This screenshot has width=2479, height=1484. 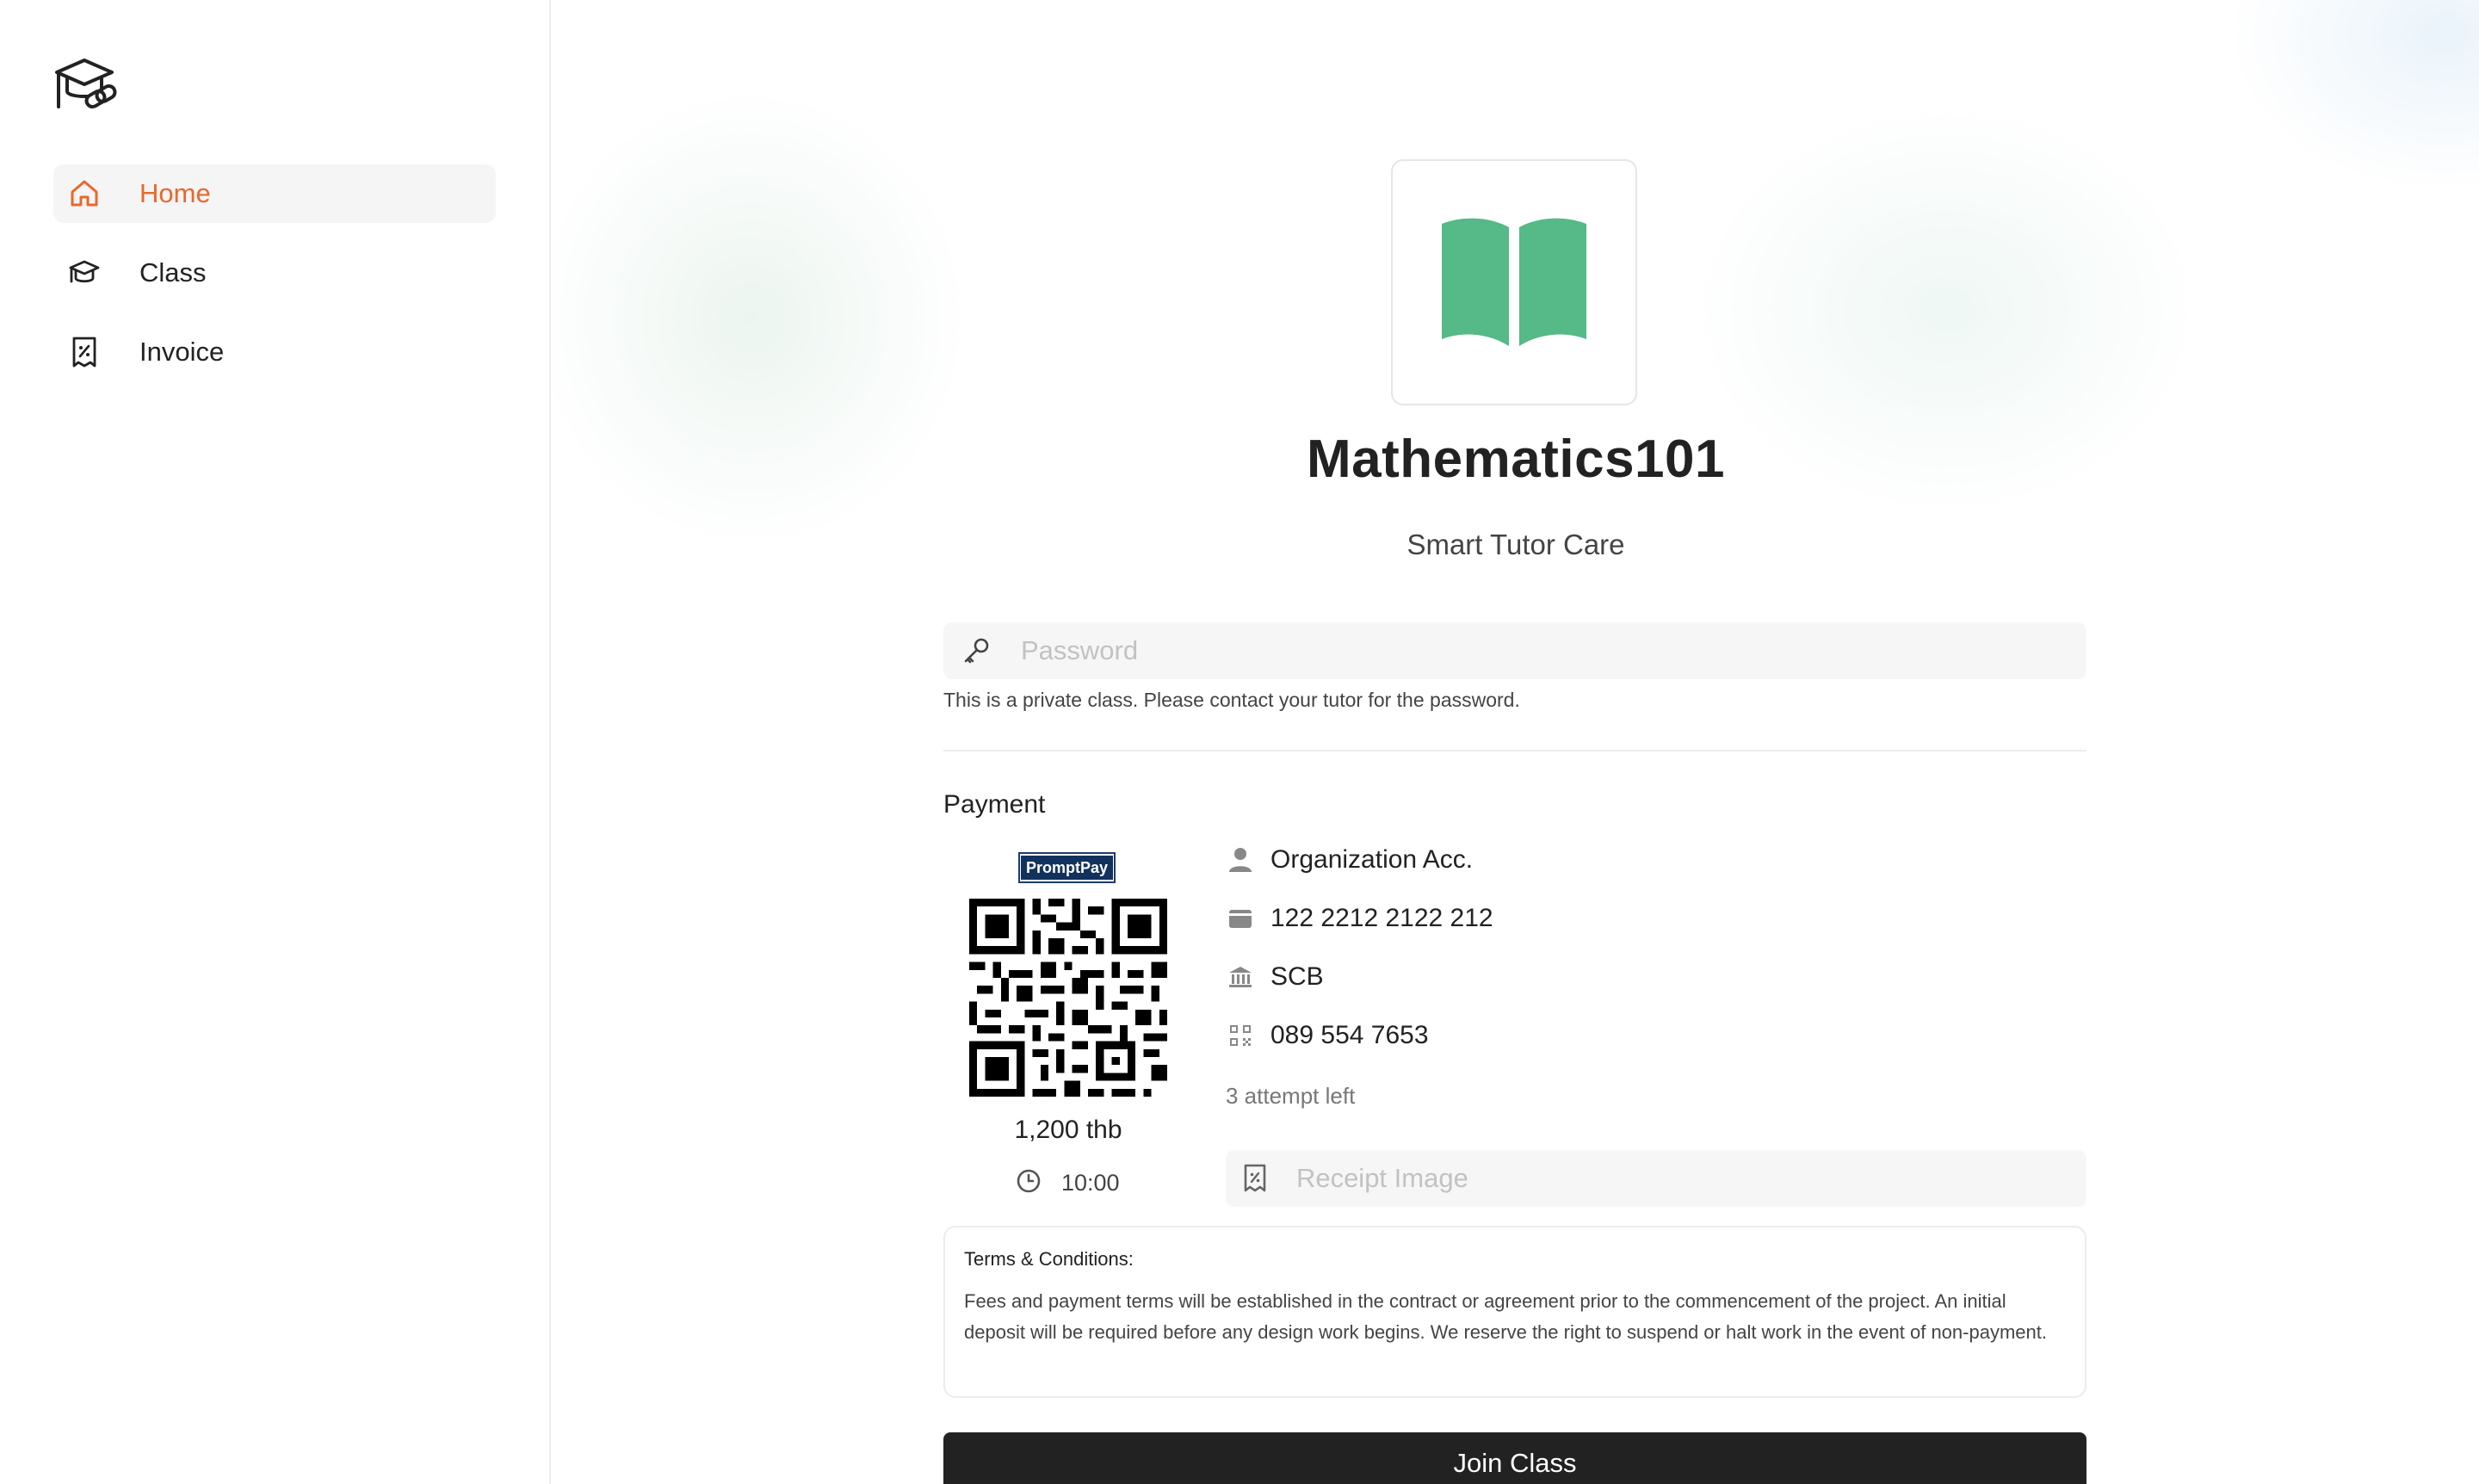 I want to click on account-number-row: 122 2212 2122 212, so click(x=1359, y=918).